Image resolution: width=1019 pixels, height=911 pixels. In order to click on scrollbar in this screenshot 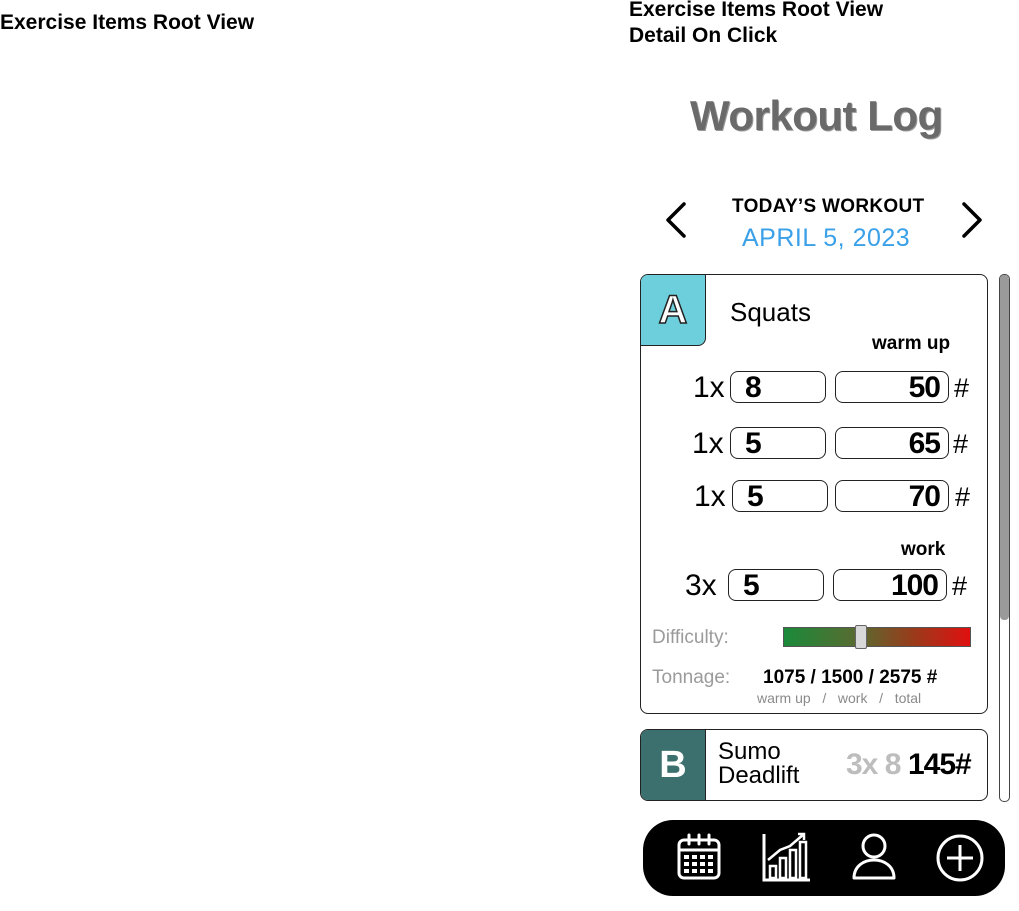, I will do `click(1004, 538)`.